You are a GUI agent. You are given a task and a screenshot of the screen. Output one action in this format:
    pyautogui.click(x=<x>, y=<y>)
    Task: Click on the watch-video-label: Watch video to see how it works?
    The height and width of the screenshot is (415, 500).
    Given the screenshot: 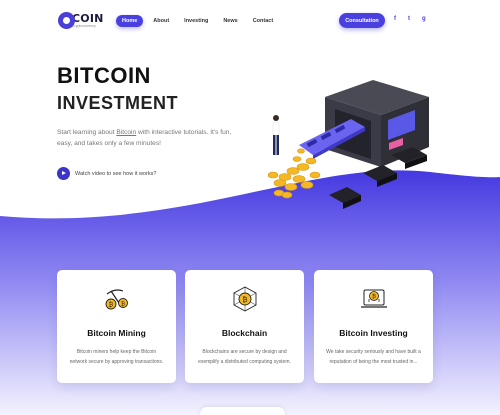 What is the action you would take?
    pyautogui.click(x=116, y=173)
    